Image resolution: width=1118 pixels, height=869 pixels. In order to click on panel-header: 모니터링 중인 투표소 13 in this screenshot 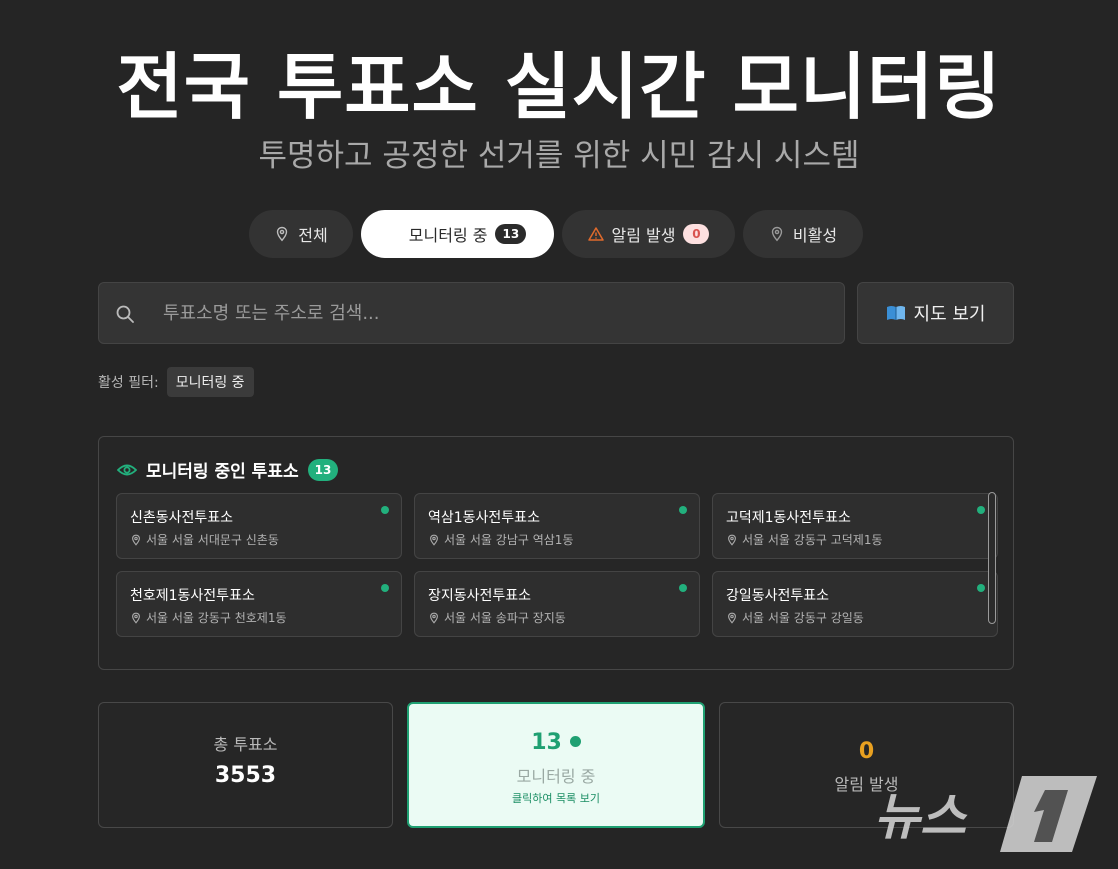, I will do `click(228, 469)`.